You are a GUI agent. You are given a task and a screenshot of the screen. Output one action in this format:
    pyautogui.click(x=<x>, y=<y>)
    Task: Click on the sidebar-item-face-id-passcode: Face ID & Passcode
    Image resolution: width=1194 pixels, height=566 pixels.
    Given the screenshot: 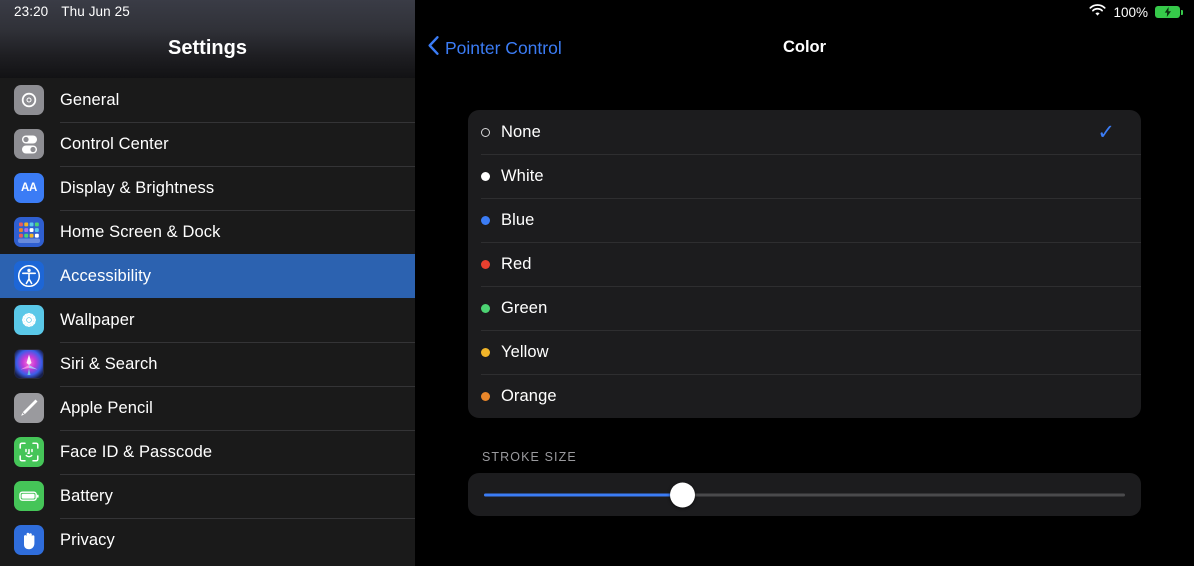 What is the action you would take?
    pyautogui.click(x=207, y=452)
    